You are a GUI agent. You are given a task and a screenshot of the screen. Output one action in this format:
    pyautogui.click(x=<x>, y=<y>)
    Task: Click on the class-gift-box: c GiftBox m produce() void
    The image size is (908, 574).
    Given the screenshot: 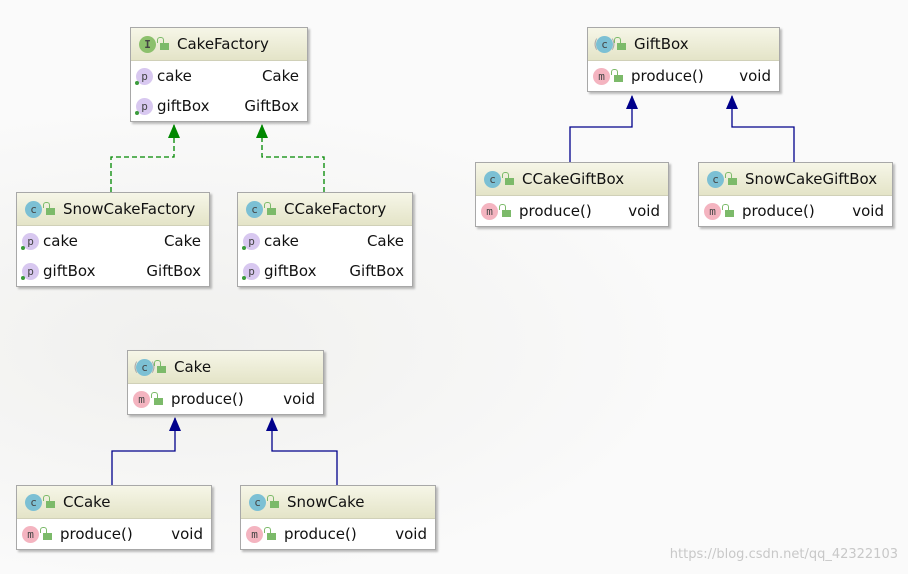 What is the action you would take?
    pyautogui.click(x=683, y=59)
    